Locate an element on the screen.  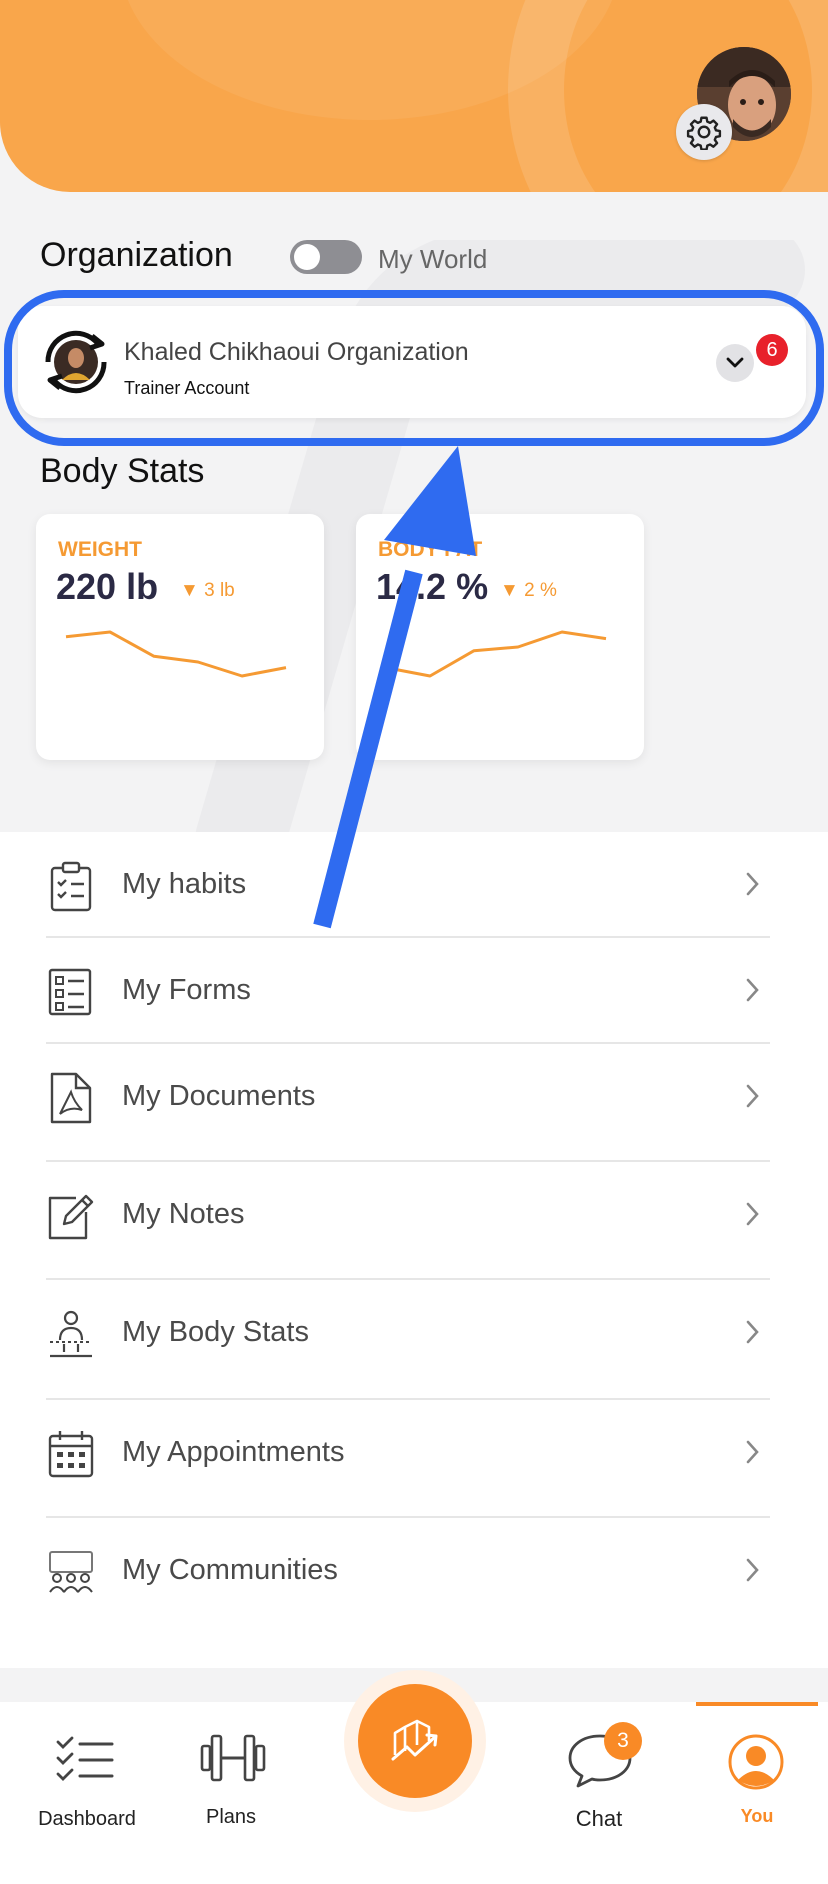
organization-title: Organization is located at coordinates (136, 255).